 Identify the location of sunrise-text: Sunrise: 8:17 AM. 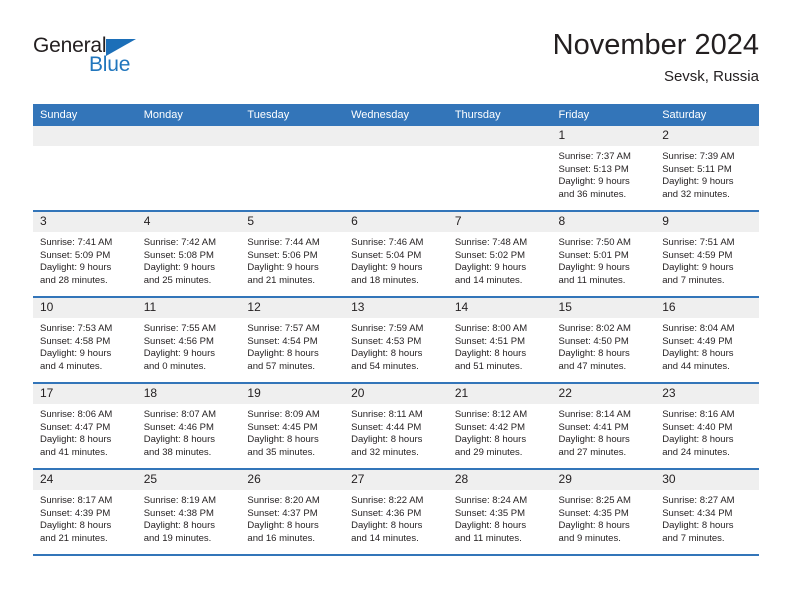
(76, 500).